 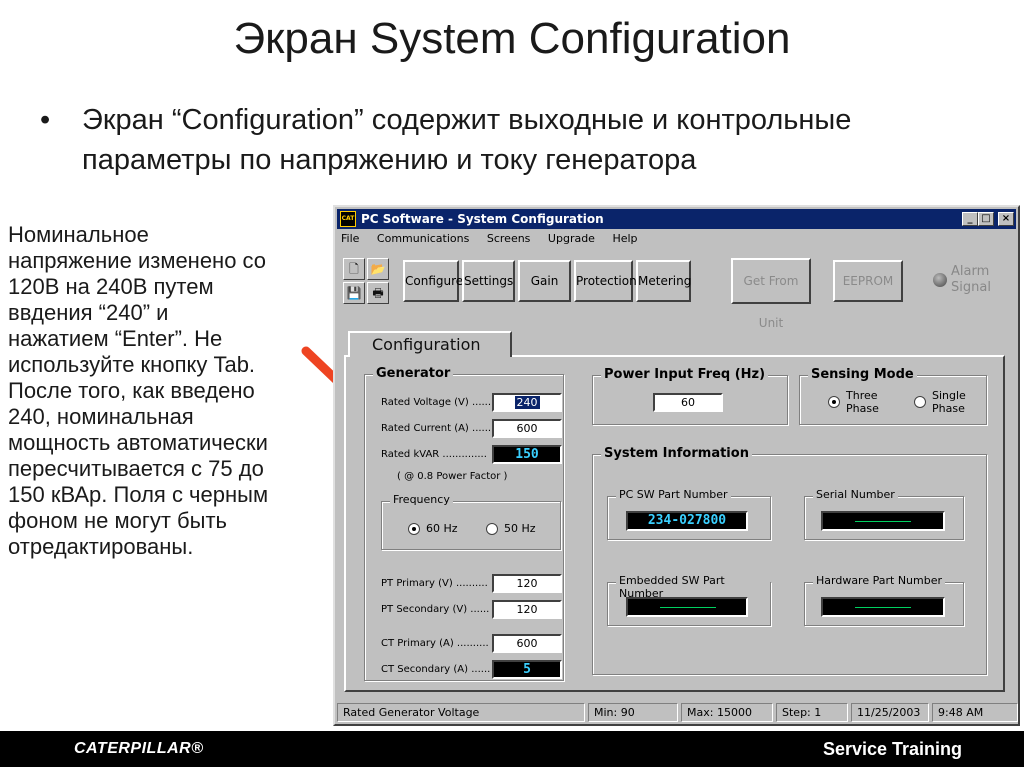 I want to click on three-phase-label: Three Phase, so click(x=862, y=402).